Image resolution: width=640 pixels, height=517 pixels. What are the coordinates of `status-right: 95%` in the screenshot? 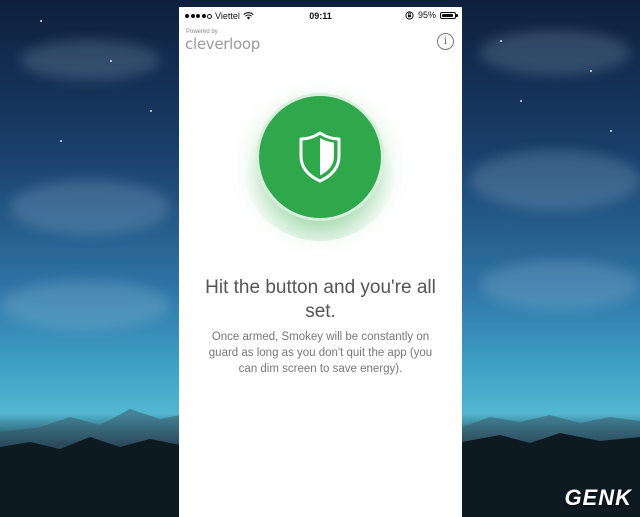 It's located at (431, 15).